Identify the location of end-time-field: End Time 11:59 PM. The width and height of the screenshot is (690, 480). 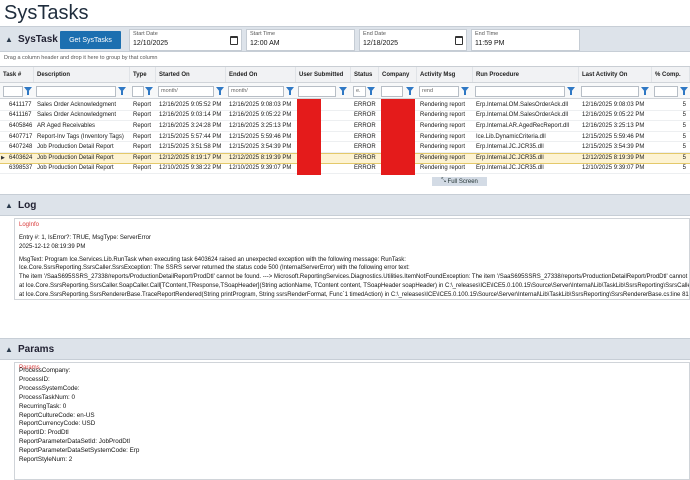
(525, 40).